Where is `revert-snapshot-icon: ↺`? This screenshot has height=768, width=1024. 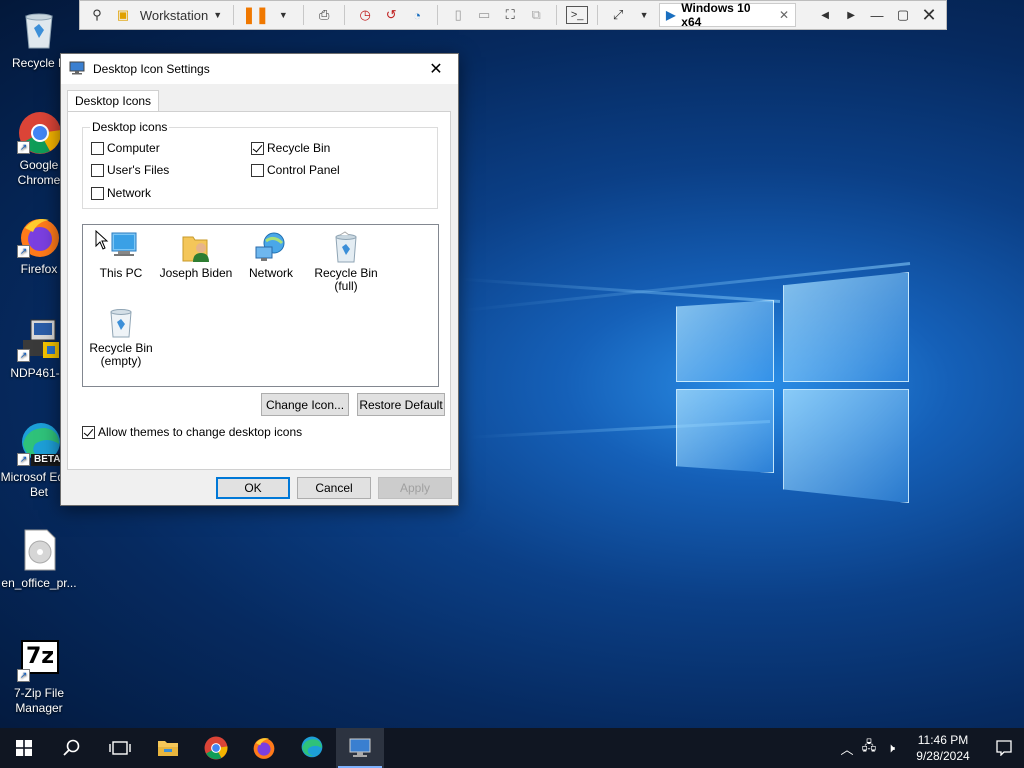
revert-snapshot-icon: ↺ is located at coordinates (391, 15).